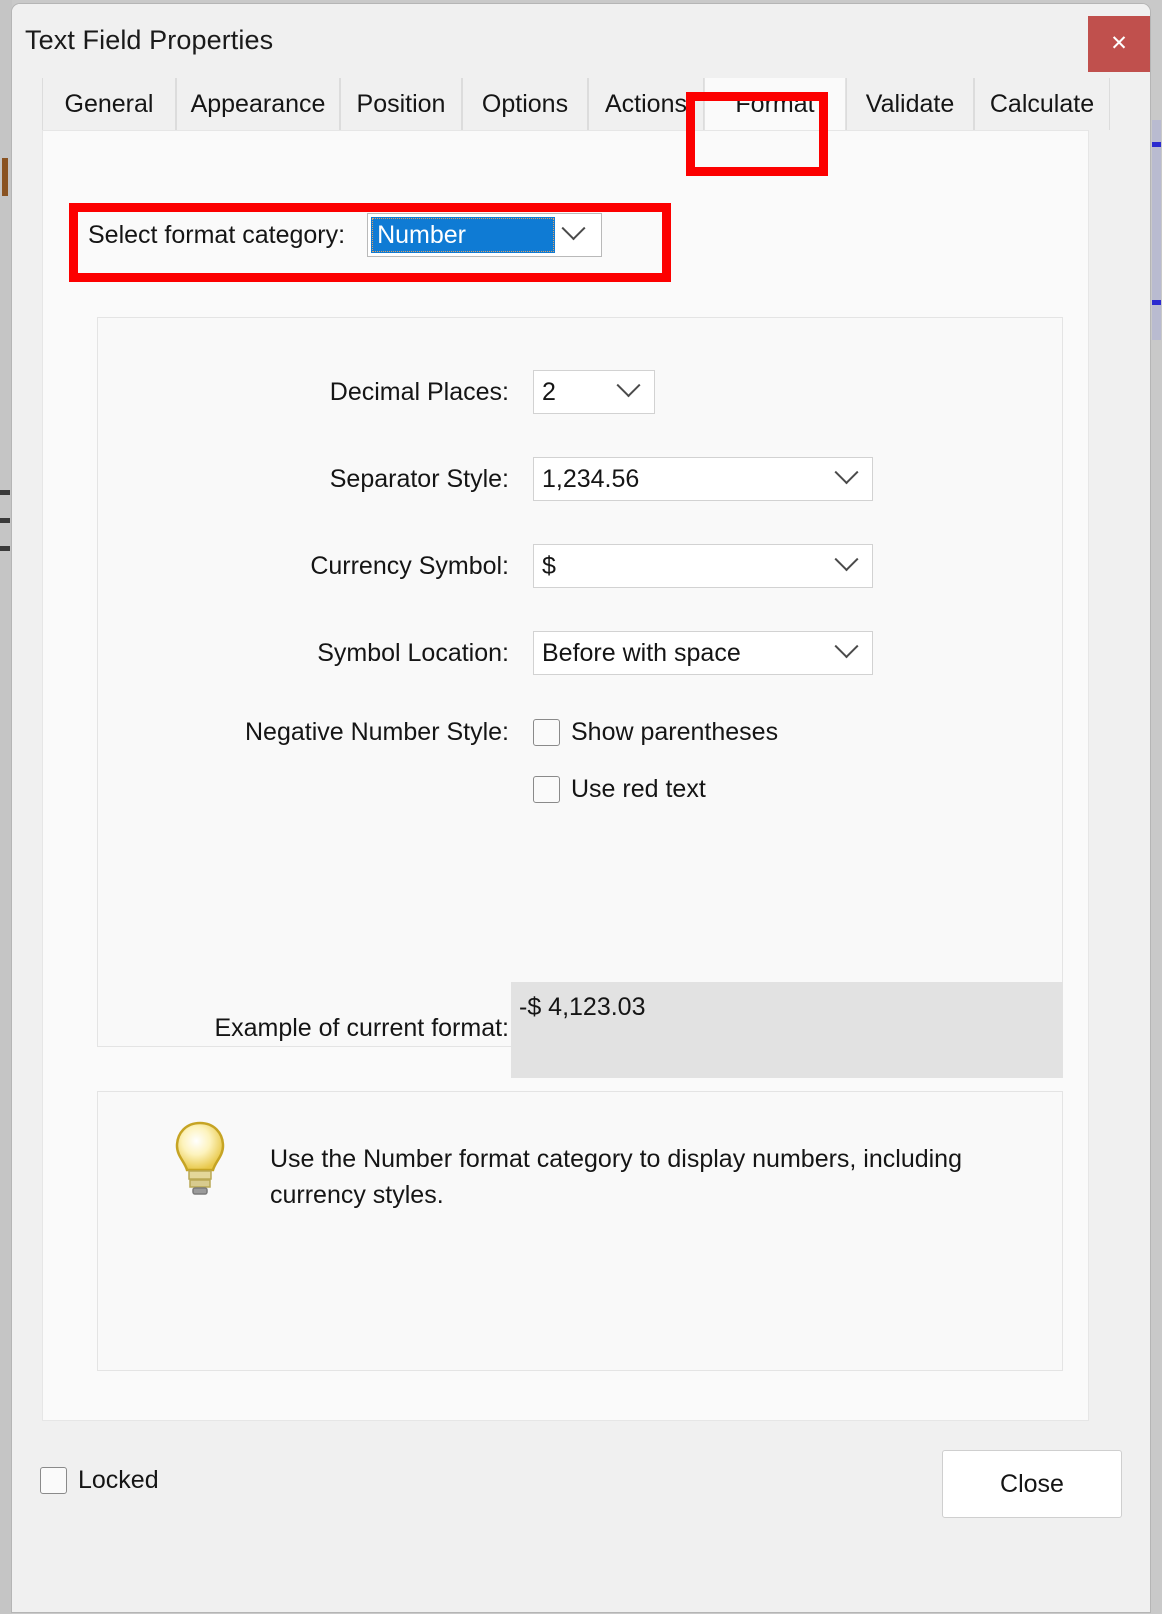 This screenshot has width=1162, height=1614. What do you see at coordinates (118, 1480) in the screenshot?
I see `locked-label: Locked` at bounding box center [118, 1480].